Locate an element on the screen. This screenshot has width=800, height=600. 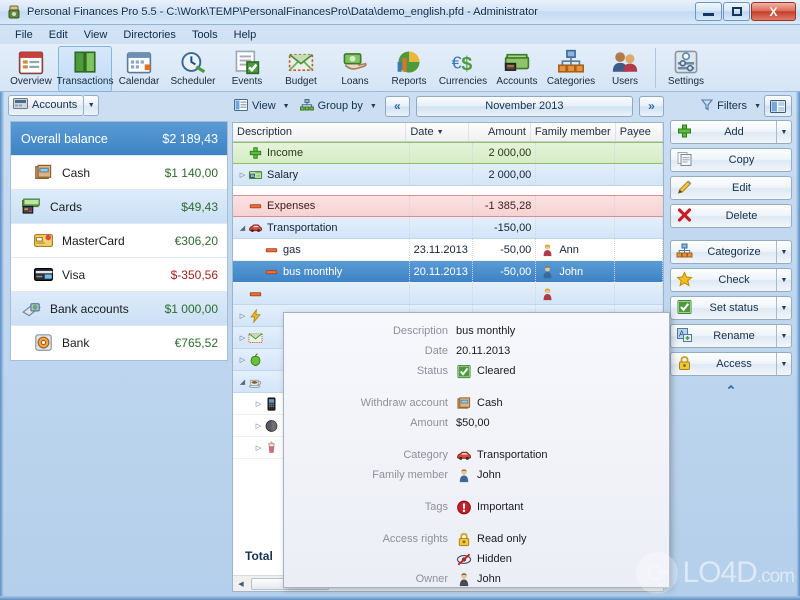
tooltip-label: Status is located at coordinates (432, 371).